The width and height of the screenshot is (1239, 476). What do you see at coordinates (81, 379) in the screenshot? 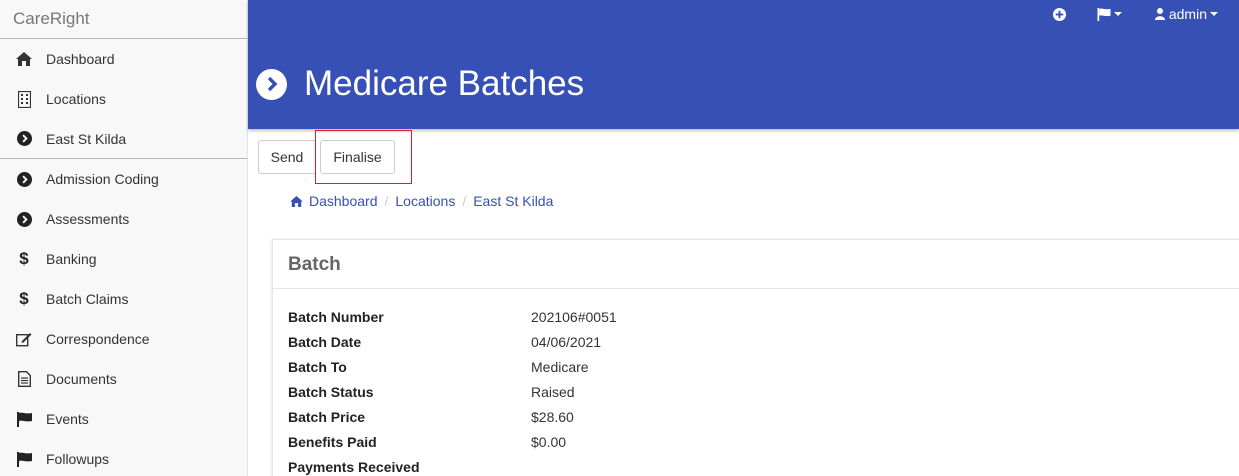
I see `sidebar-item-label: Documents` at bounding box center [81, 379].